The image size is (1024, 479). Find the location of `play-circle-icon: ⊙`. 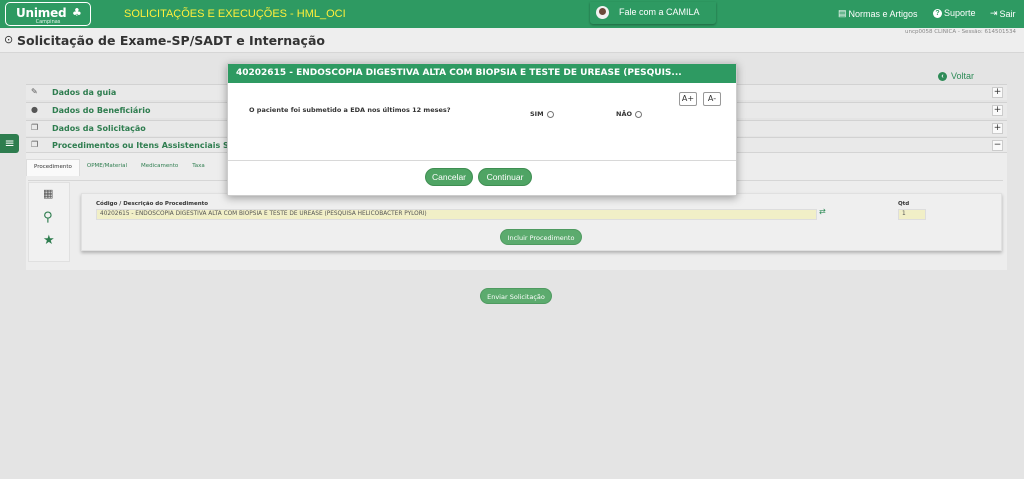

play-circle-icon: ⊙ is located at coordinates (9, 39).